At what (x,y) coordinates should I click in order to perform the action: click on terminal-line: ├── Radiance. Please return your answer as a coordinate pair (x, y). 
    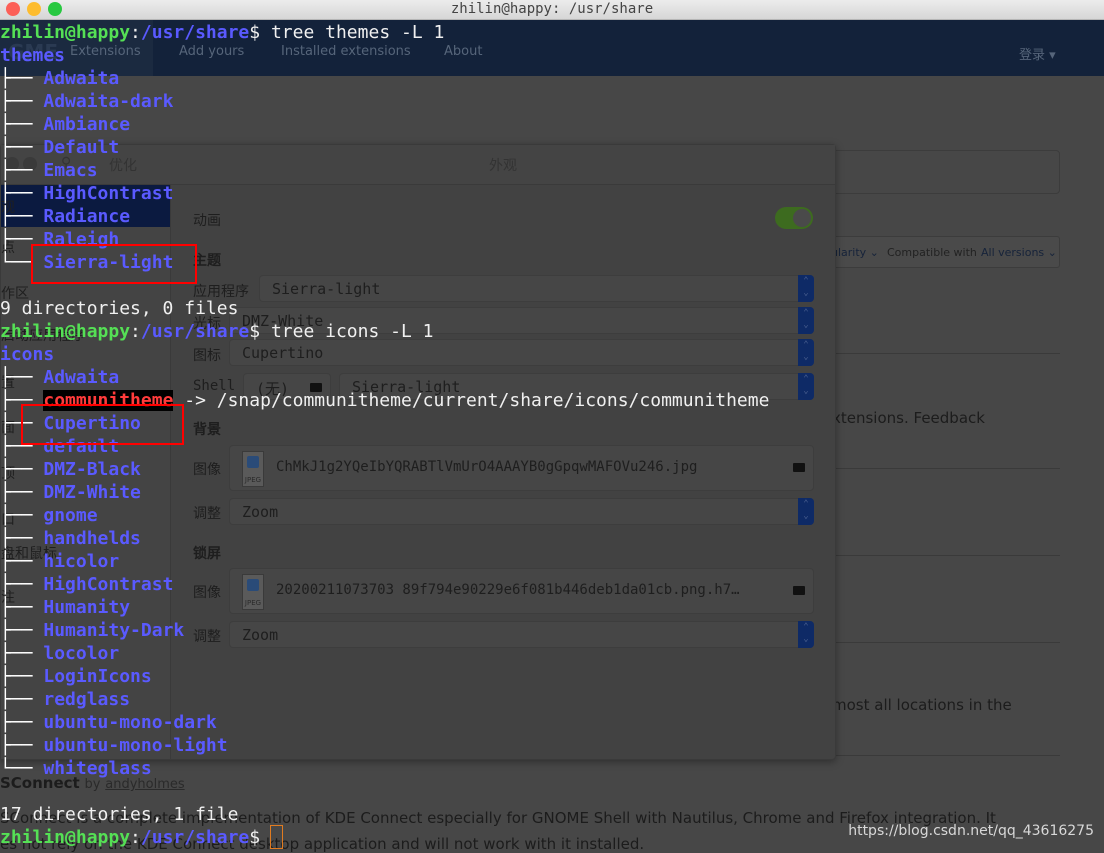
    Looking at the image, I should click on (552, 216).